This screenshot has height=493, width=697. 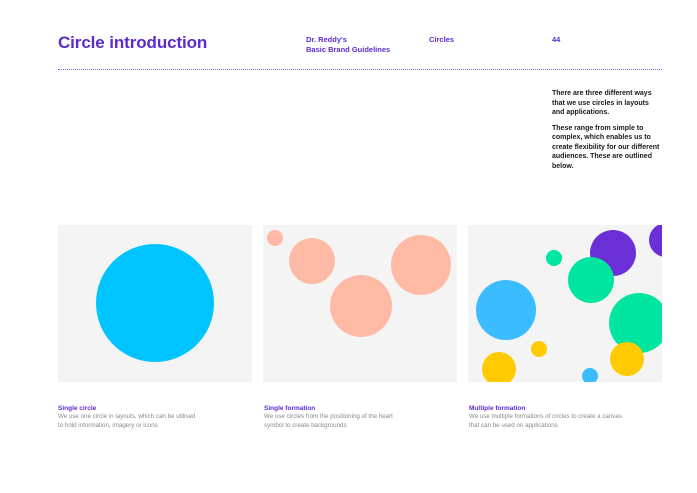 I want to click on yellow-circle-right, so click(x=627, y=359).